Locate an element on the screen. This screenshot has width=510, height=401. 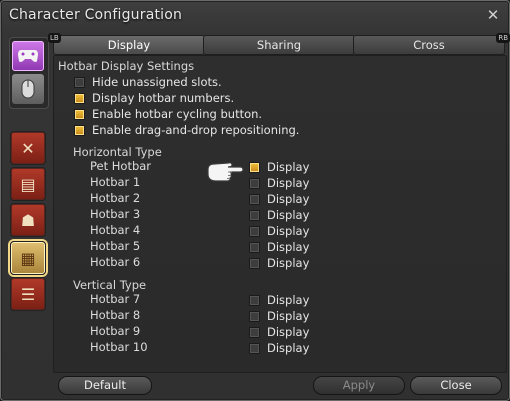
hotbar-name: Hotbar 2 is located at coordinates (115, 198).